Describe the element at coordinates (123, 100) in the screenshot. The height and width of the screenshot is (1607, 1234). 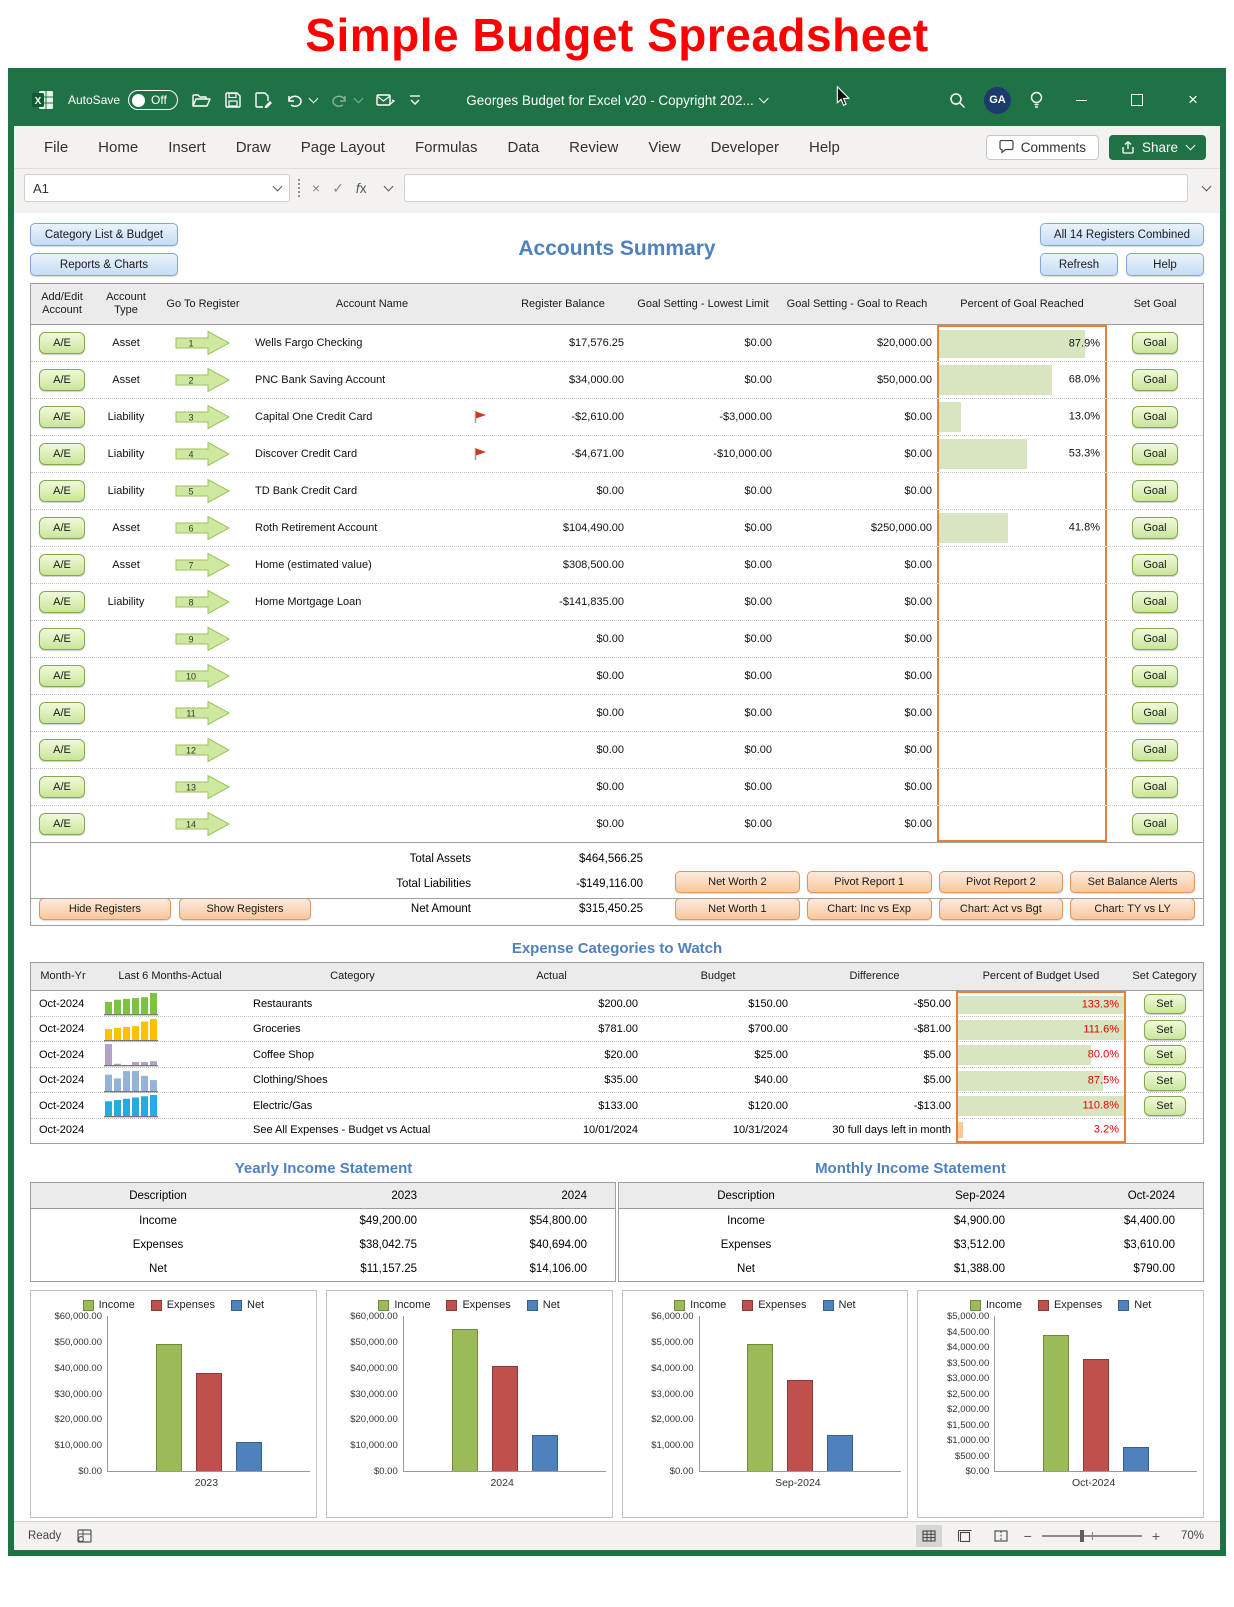
I see `autosave-toggle: AutoSave Off` at that location.